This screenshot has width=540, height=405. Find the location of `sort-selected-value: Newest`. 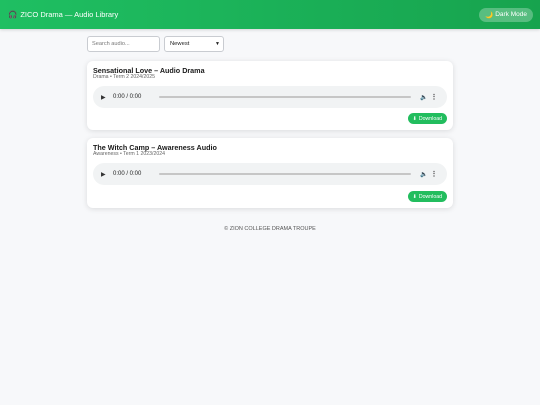

sort-selected-value: Newest is located at coordinates (180, 44).